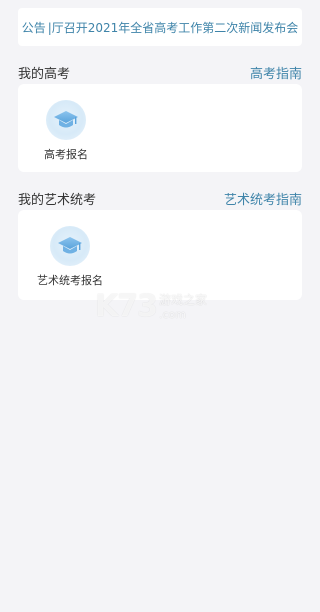  What do you see at coordinates (160, 128) in the screenshot?
I see `gaokao-card: 高考报名` at bounding box center [160, 128].